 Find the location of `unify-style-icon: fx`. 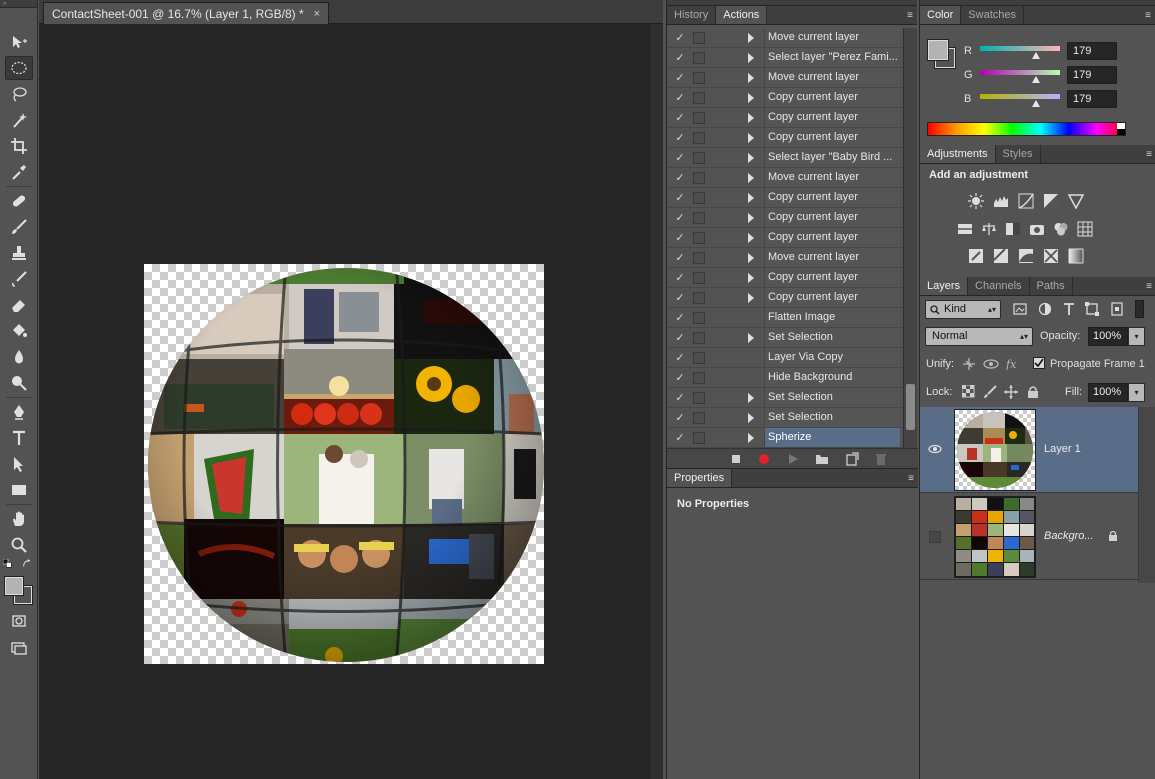

unify-style-icon: fx is located at coordinates (1013, 365).